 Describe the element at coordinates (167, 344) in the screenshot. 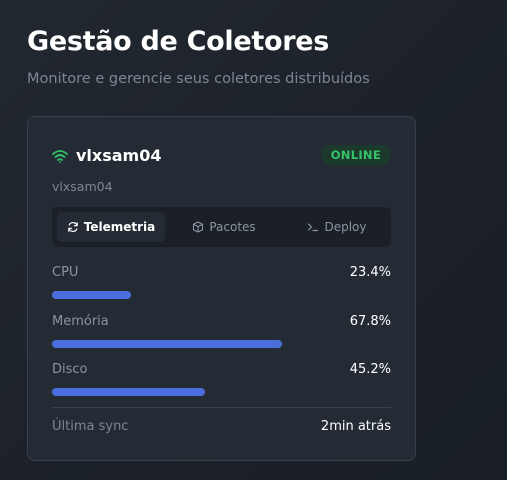

I see `metric-memoria-bar-fill` at that location.